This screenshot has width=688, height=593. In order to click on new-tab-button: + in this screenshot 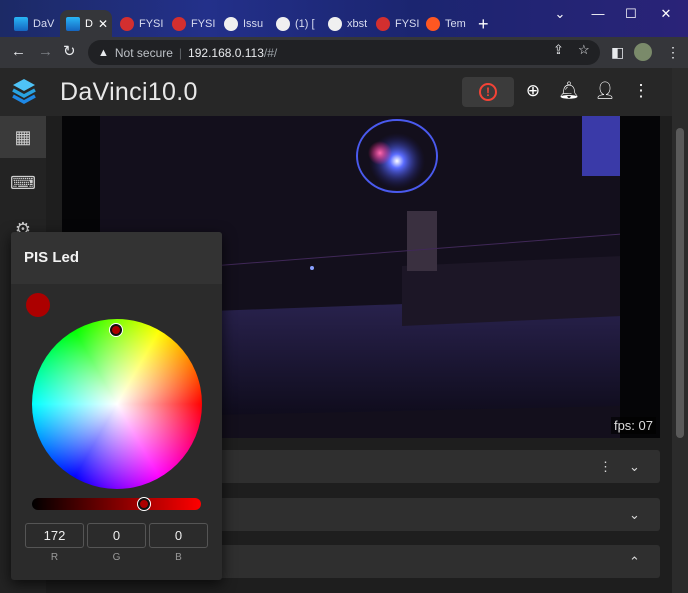, I will do `click(483, 24)`.